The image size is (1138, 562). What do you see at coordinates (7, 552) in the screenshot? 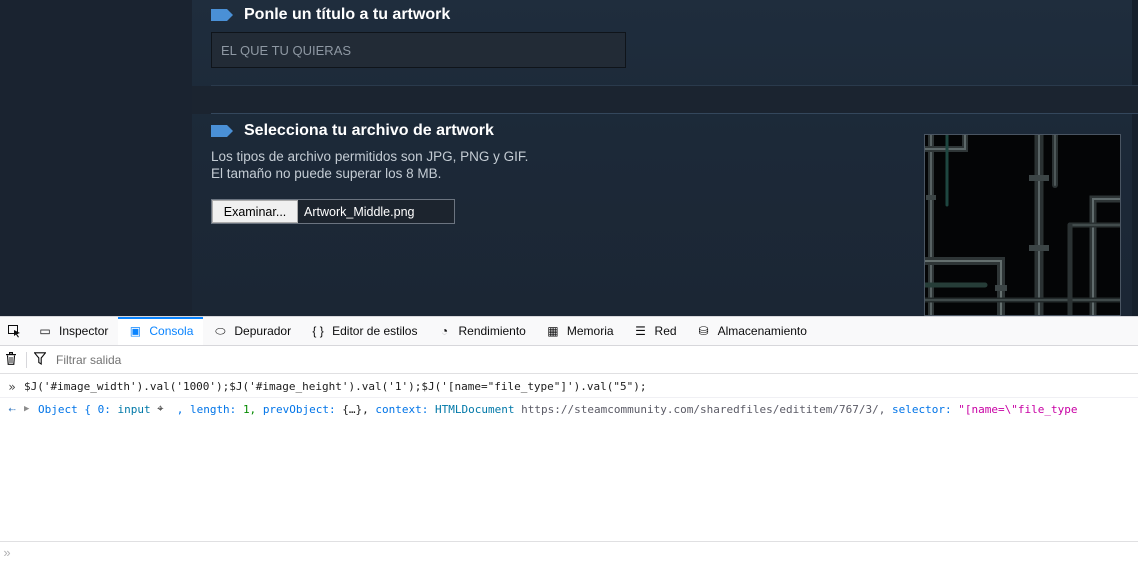
I see `input-prompt-icon: »` at bounding box center [7, 552].